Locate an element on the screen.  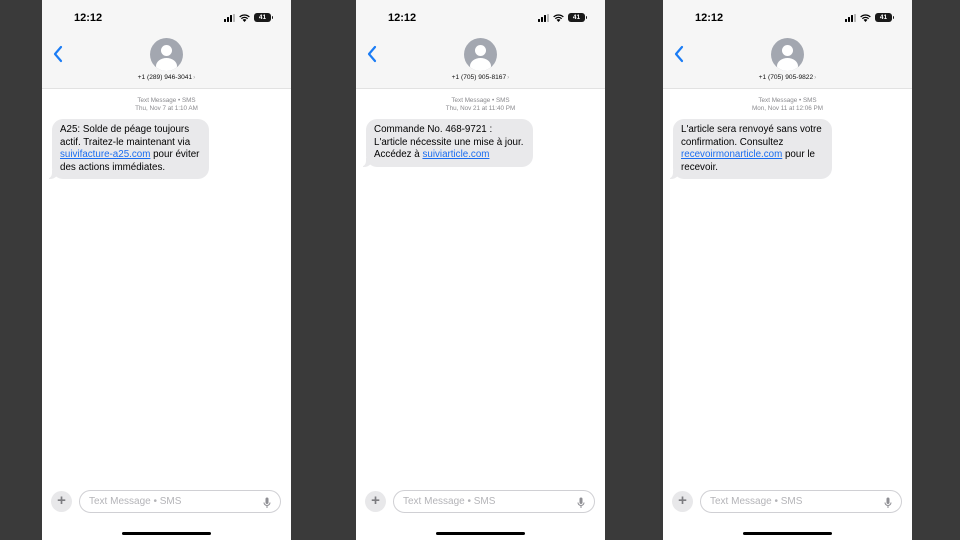
message-line: Commande No. 468-9721 : is located at coordinates (433, 129).